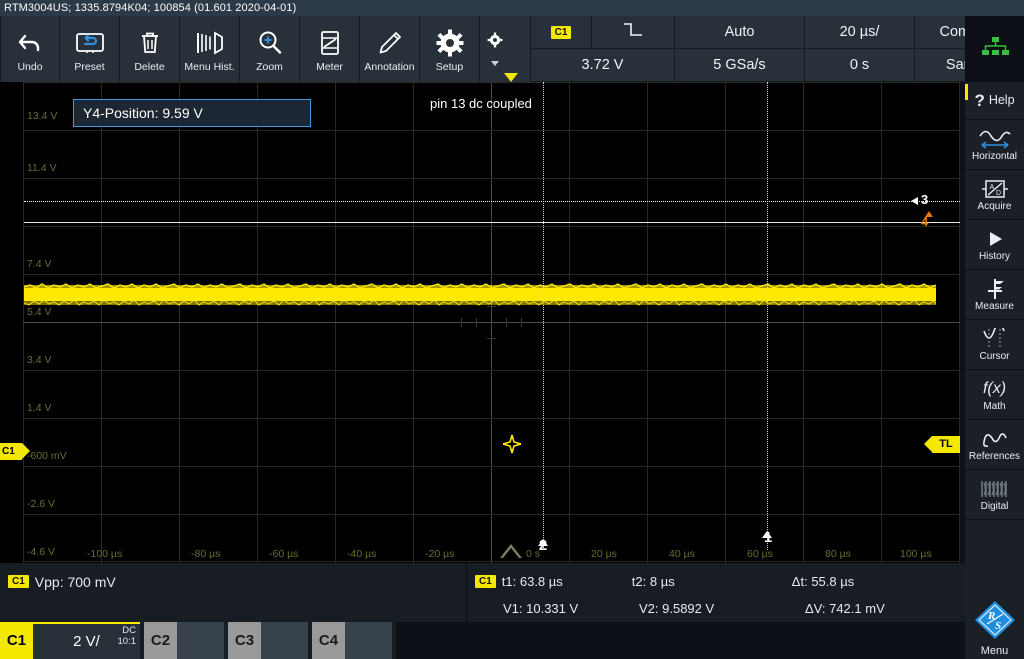  I want to click on measurement-results: C1 Vpp: 700 mV, so click(233, 592).